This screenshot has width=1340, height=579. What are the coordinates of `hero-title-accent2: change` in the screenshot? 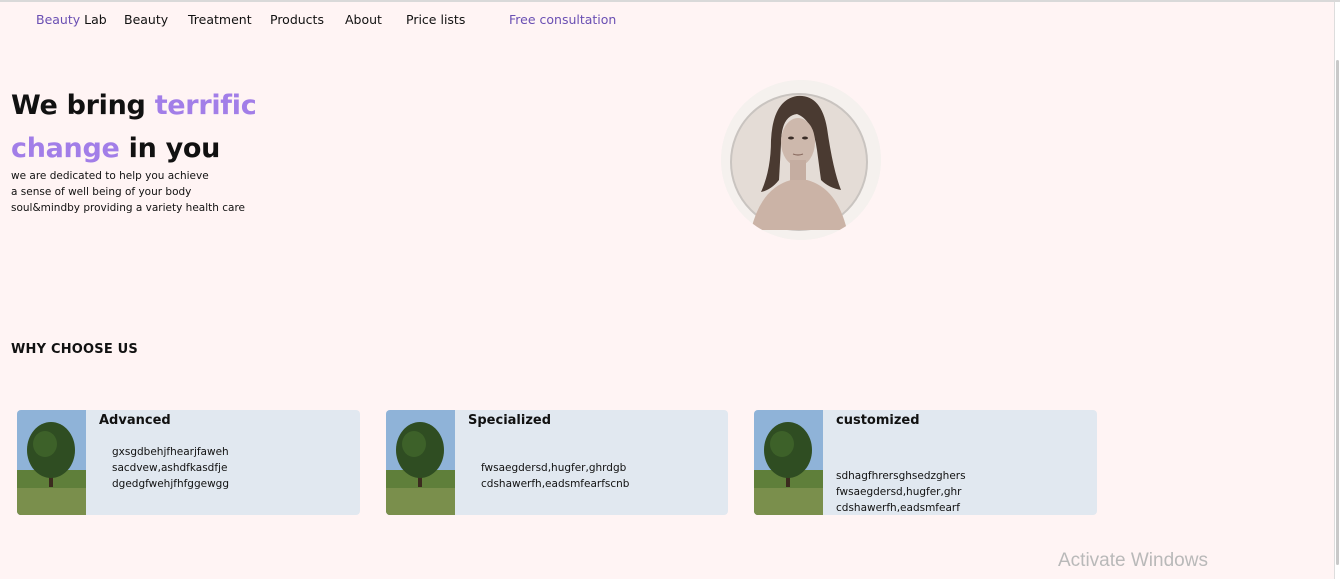 It's located at (65, 148).